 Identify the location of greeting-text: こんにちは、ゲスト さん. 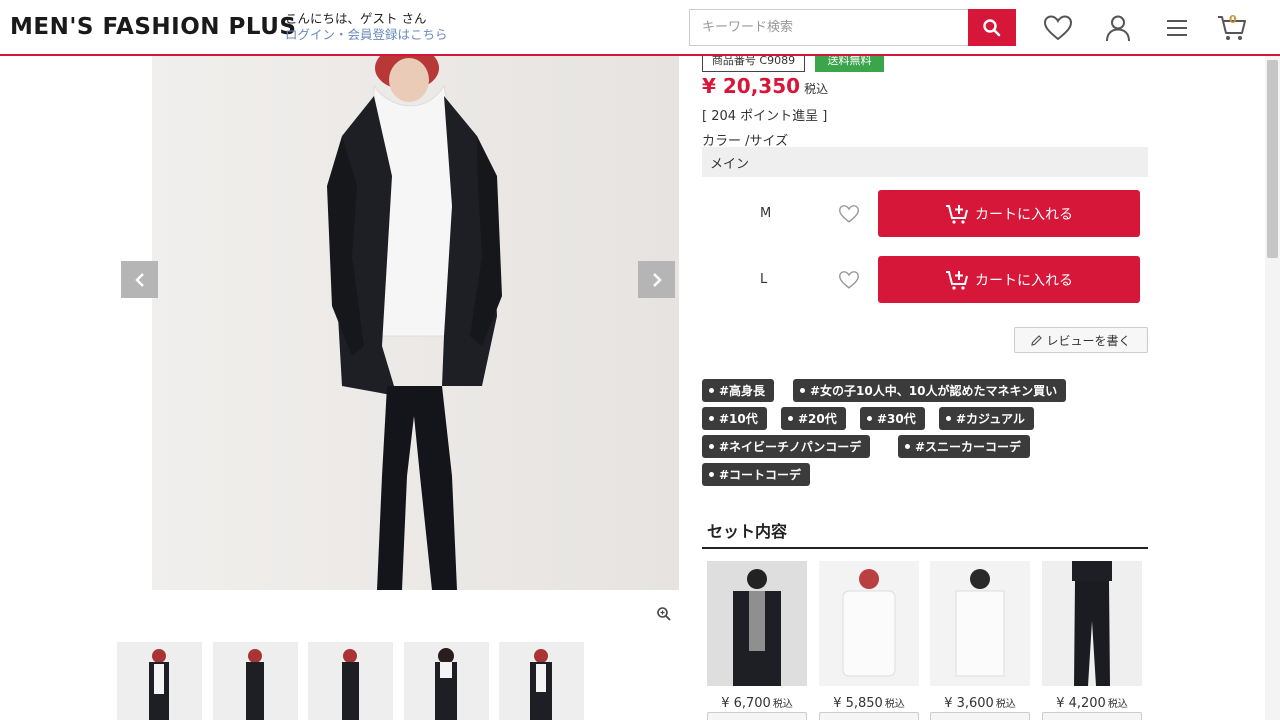
(356, 18).